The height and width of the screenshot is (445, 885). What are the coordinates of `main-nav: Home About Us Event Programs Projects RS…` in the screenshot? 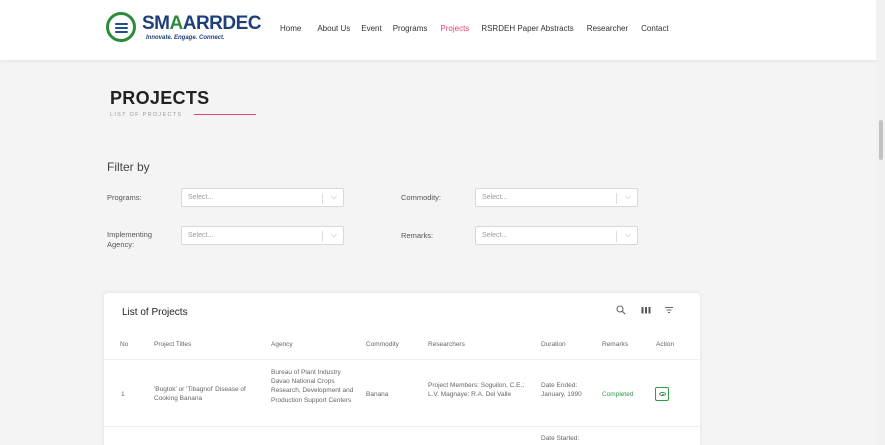 It's located at (474, 28).